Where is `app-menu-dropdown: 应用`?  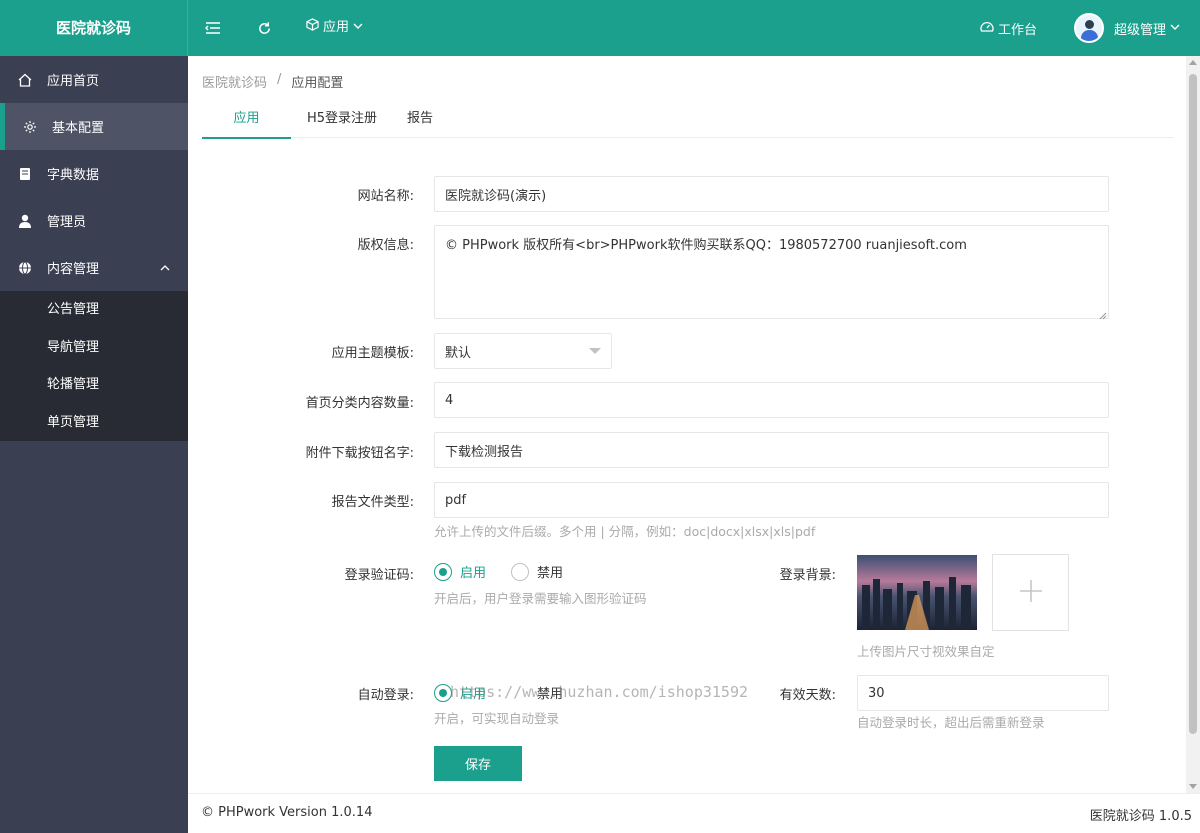 app-menu-dropdown: 应用 is located at coordinates (334, 28).